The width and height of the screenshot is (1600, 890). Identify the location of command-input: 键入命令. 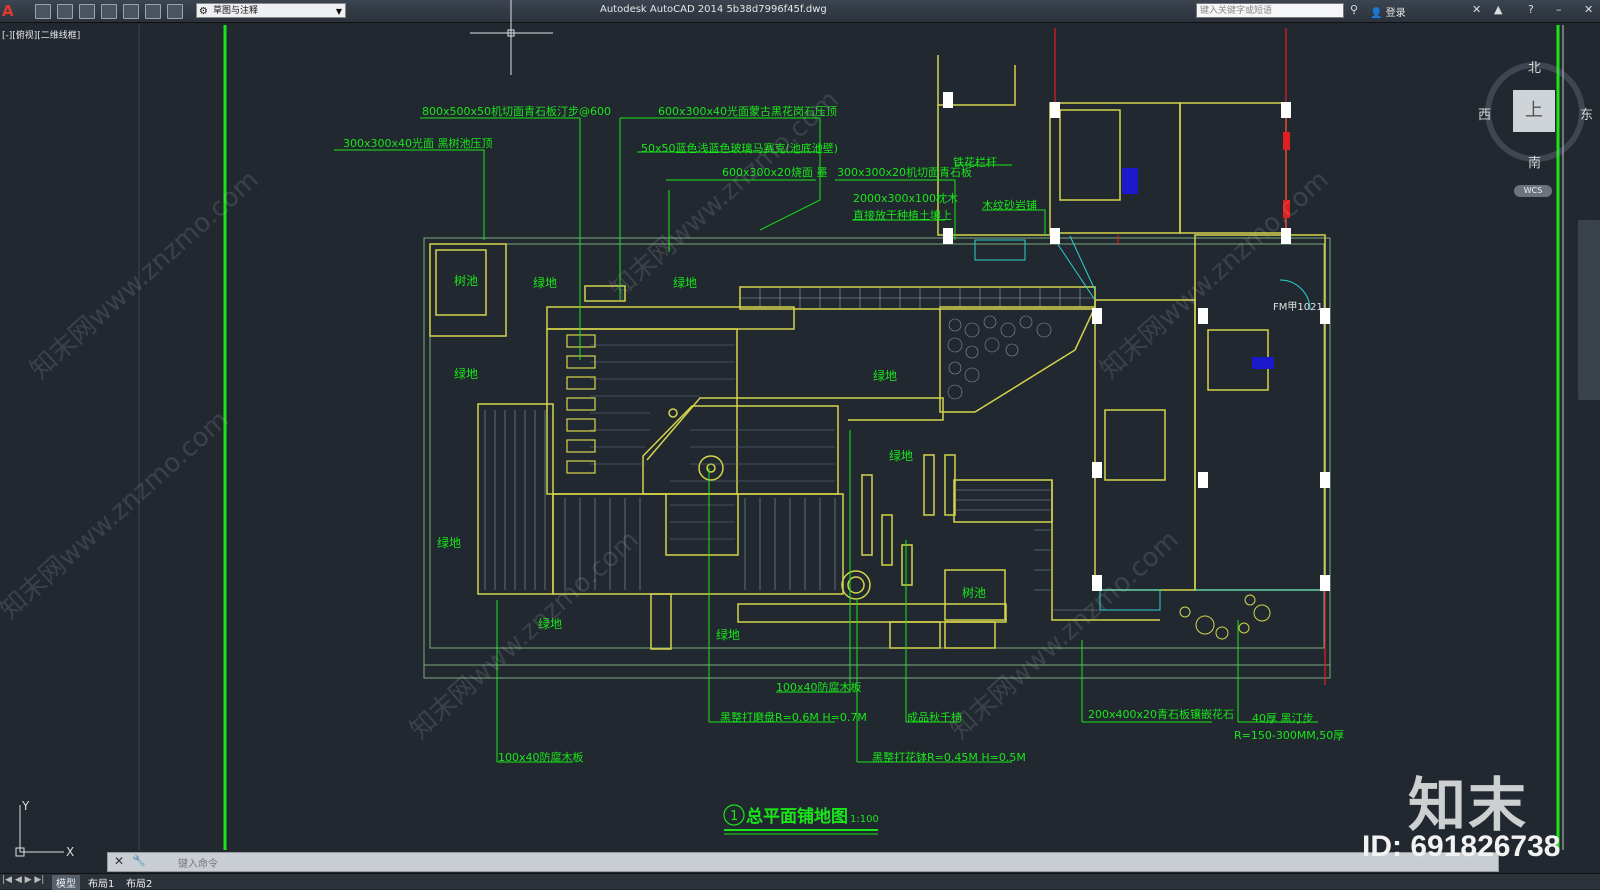
(198, 862).